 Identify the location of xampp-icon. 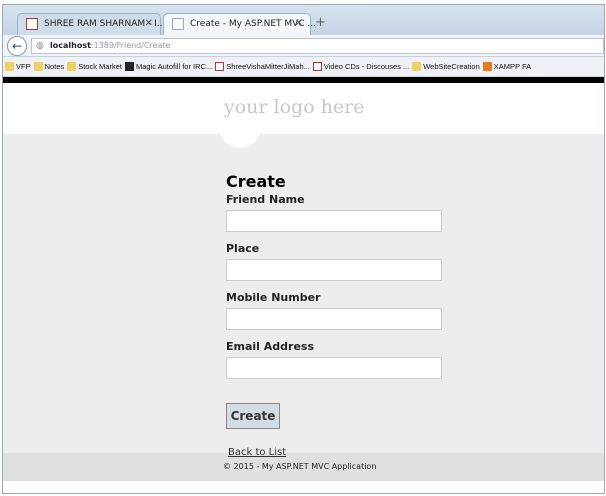
(487, 66).